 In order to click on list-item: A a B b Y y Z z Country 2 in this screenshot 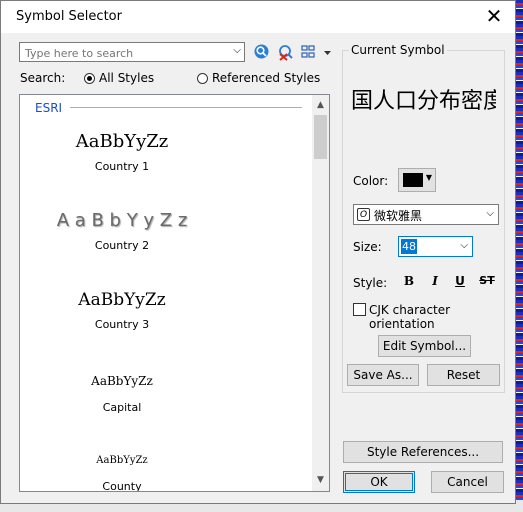, I will do `click(122, 231)`.